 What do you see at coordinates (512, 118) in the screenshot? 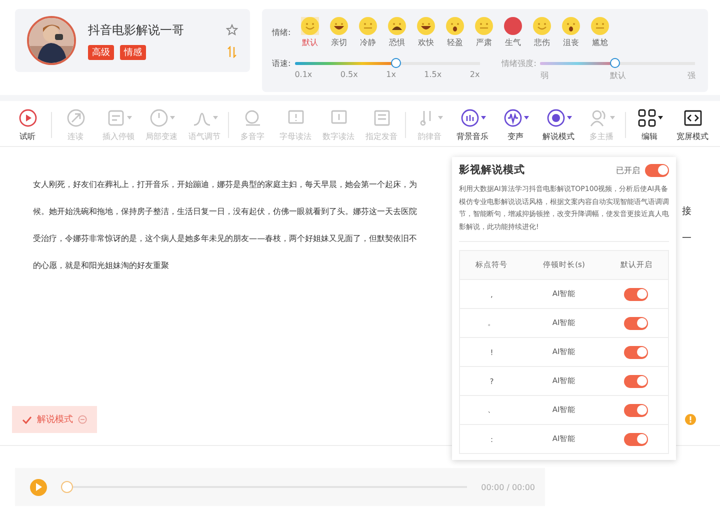
I see `waveform-icon` at bounding box center [512, 118].